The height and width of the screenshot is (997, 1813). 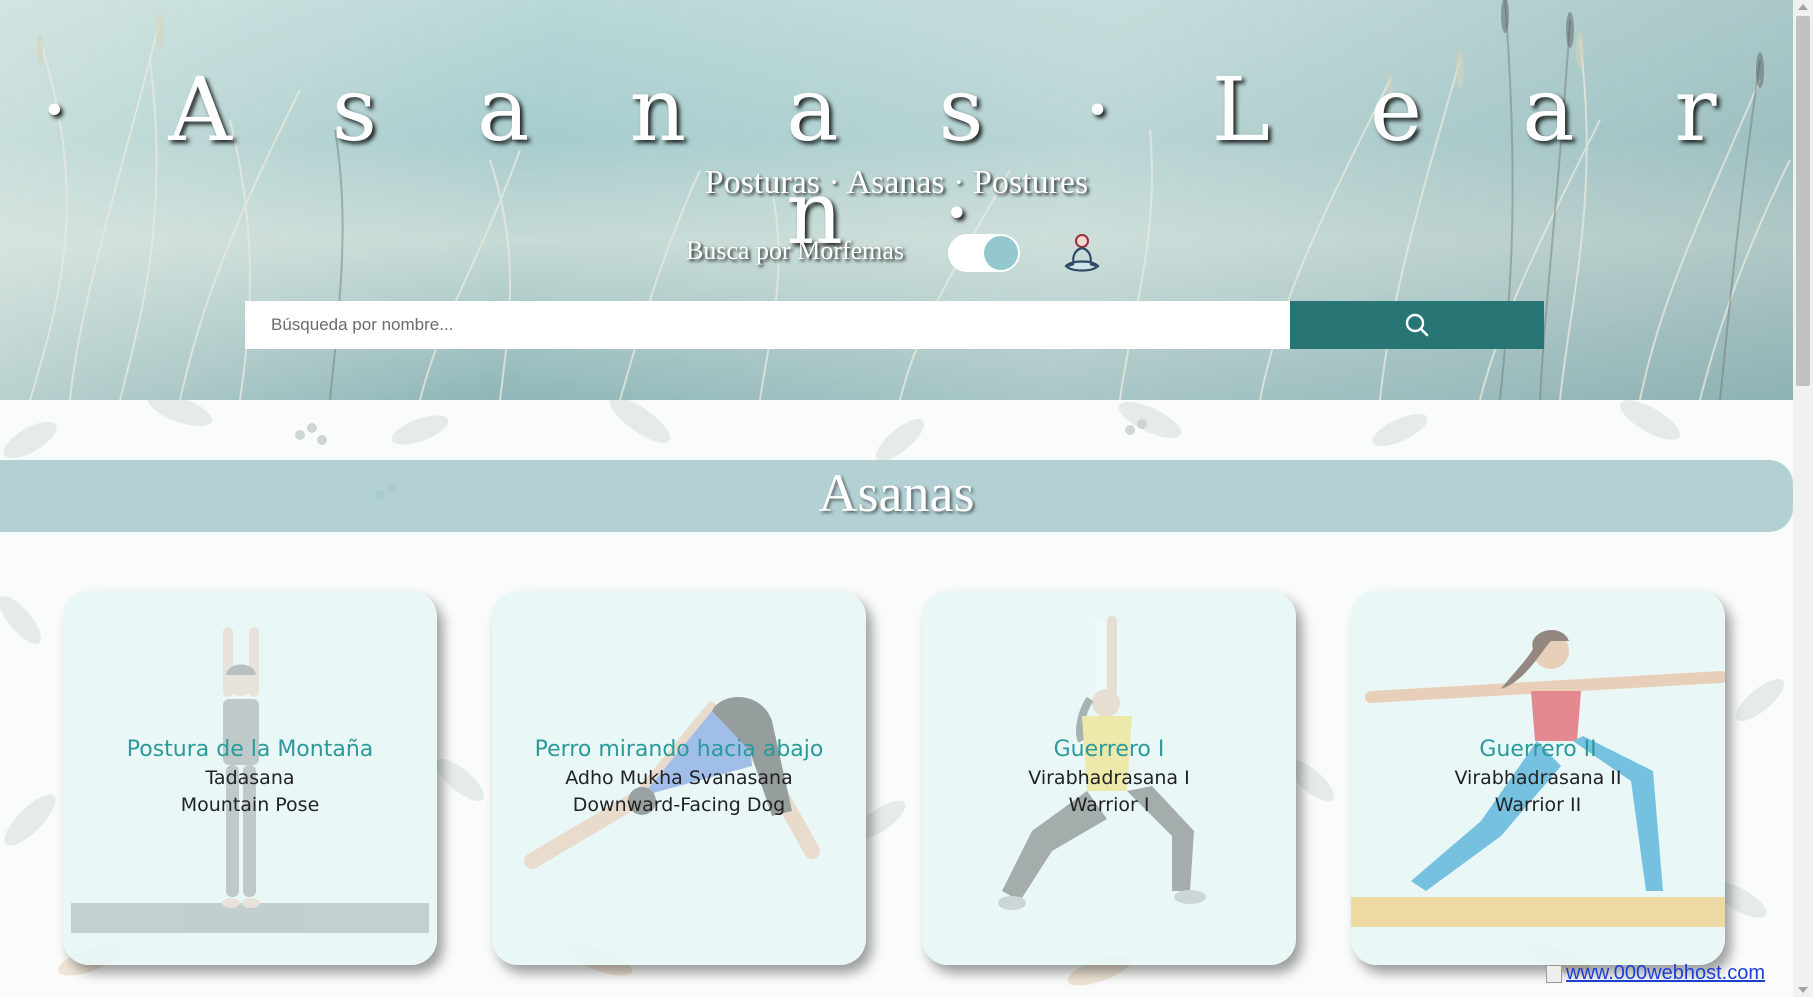 What do you see at coordinates (1538, 805) in the screenshot?
I see `card-english-name: Warrior II` at bounding box center [1538, 805].